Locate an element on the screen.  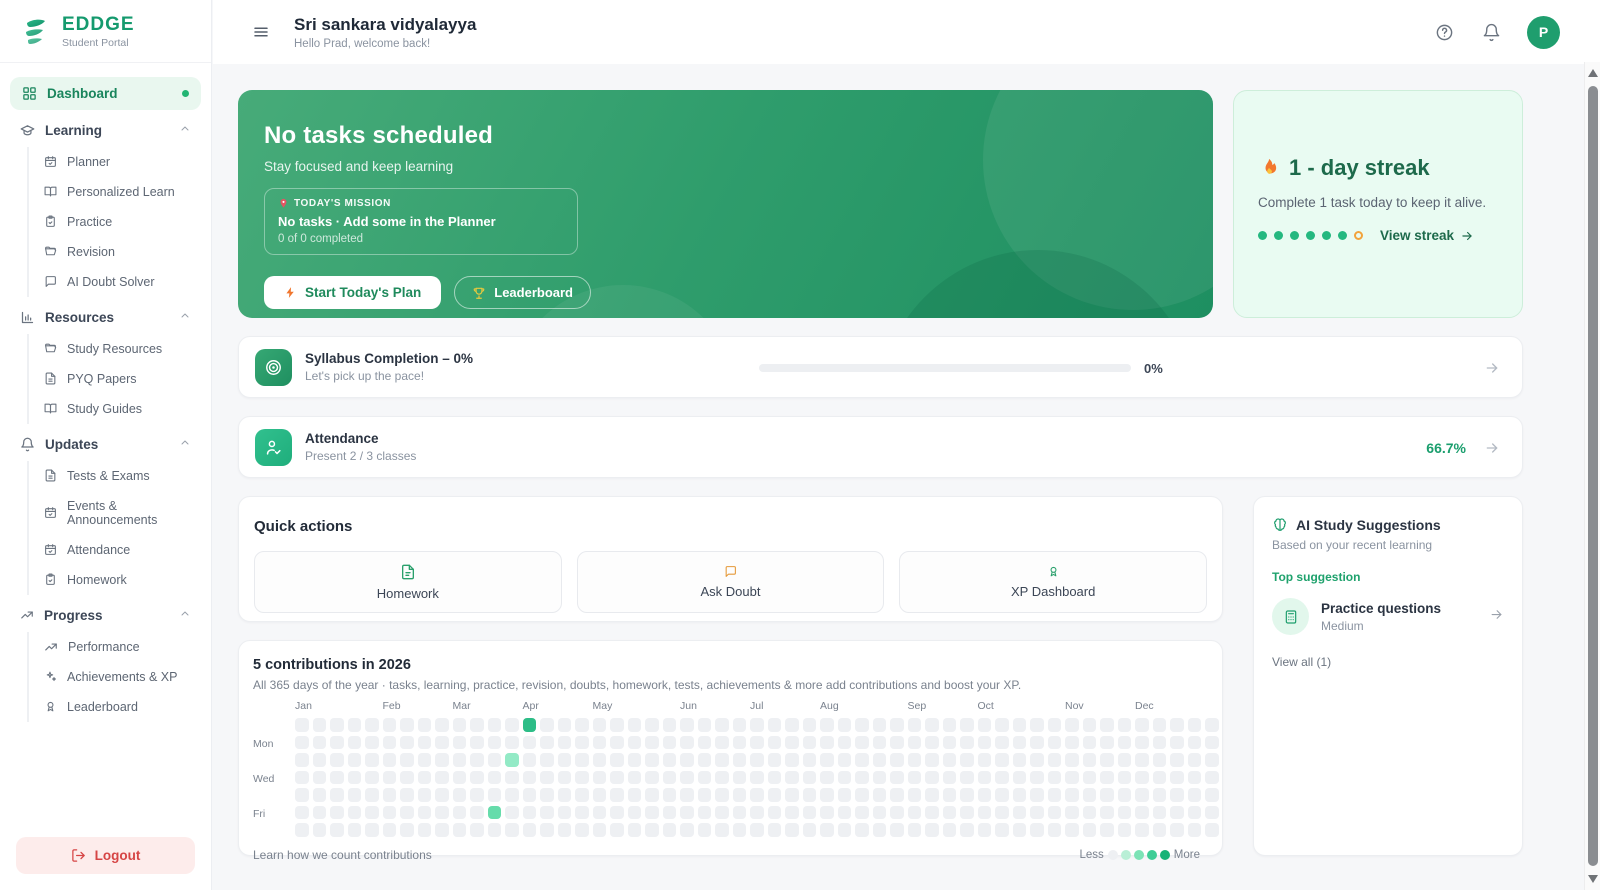
sidebar-item-study-guides: Study Guides is located at coordinates (115, 409).